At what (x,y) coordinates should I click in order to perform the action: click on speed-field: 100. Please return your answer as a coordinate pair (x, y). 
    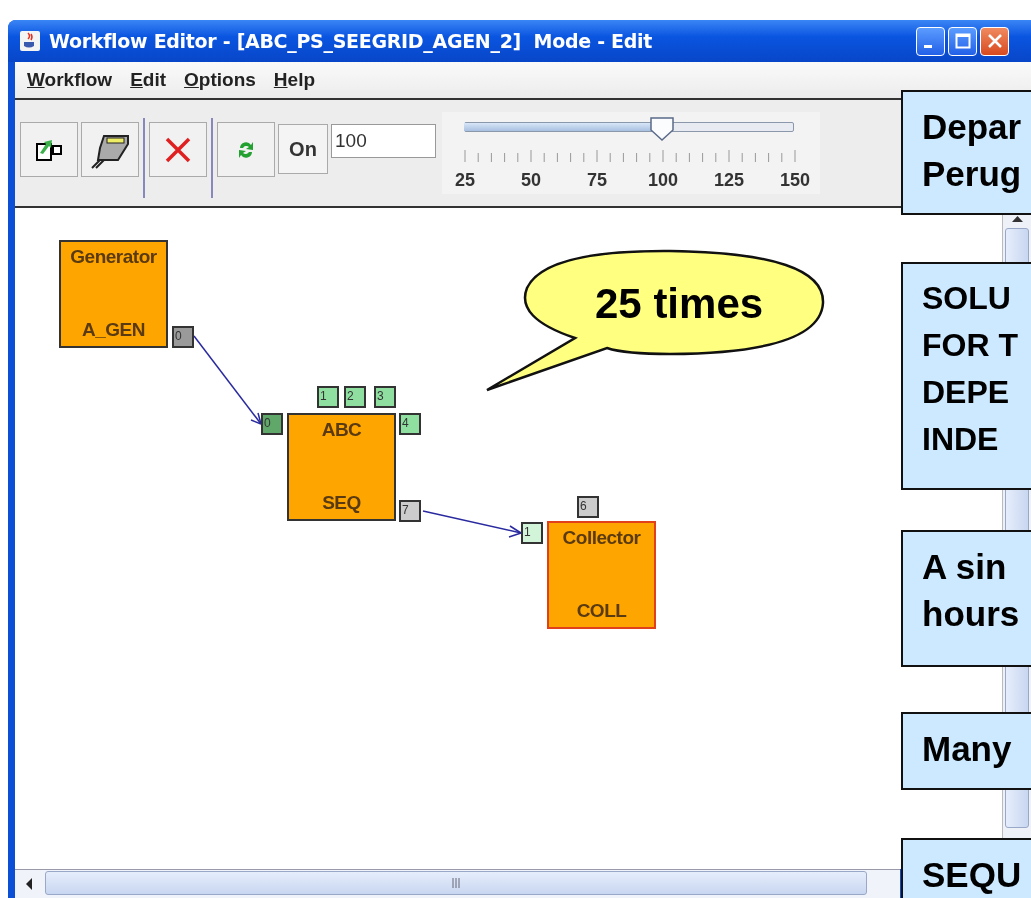
    Looking at the image, I should click on (383, 141).